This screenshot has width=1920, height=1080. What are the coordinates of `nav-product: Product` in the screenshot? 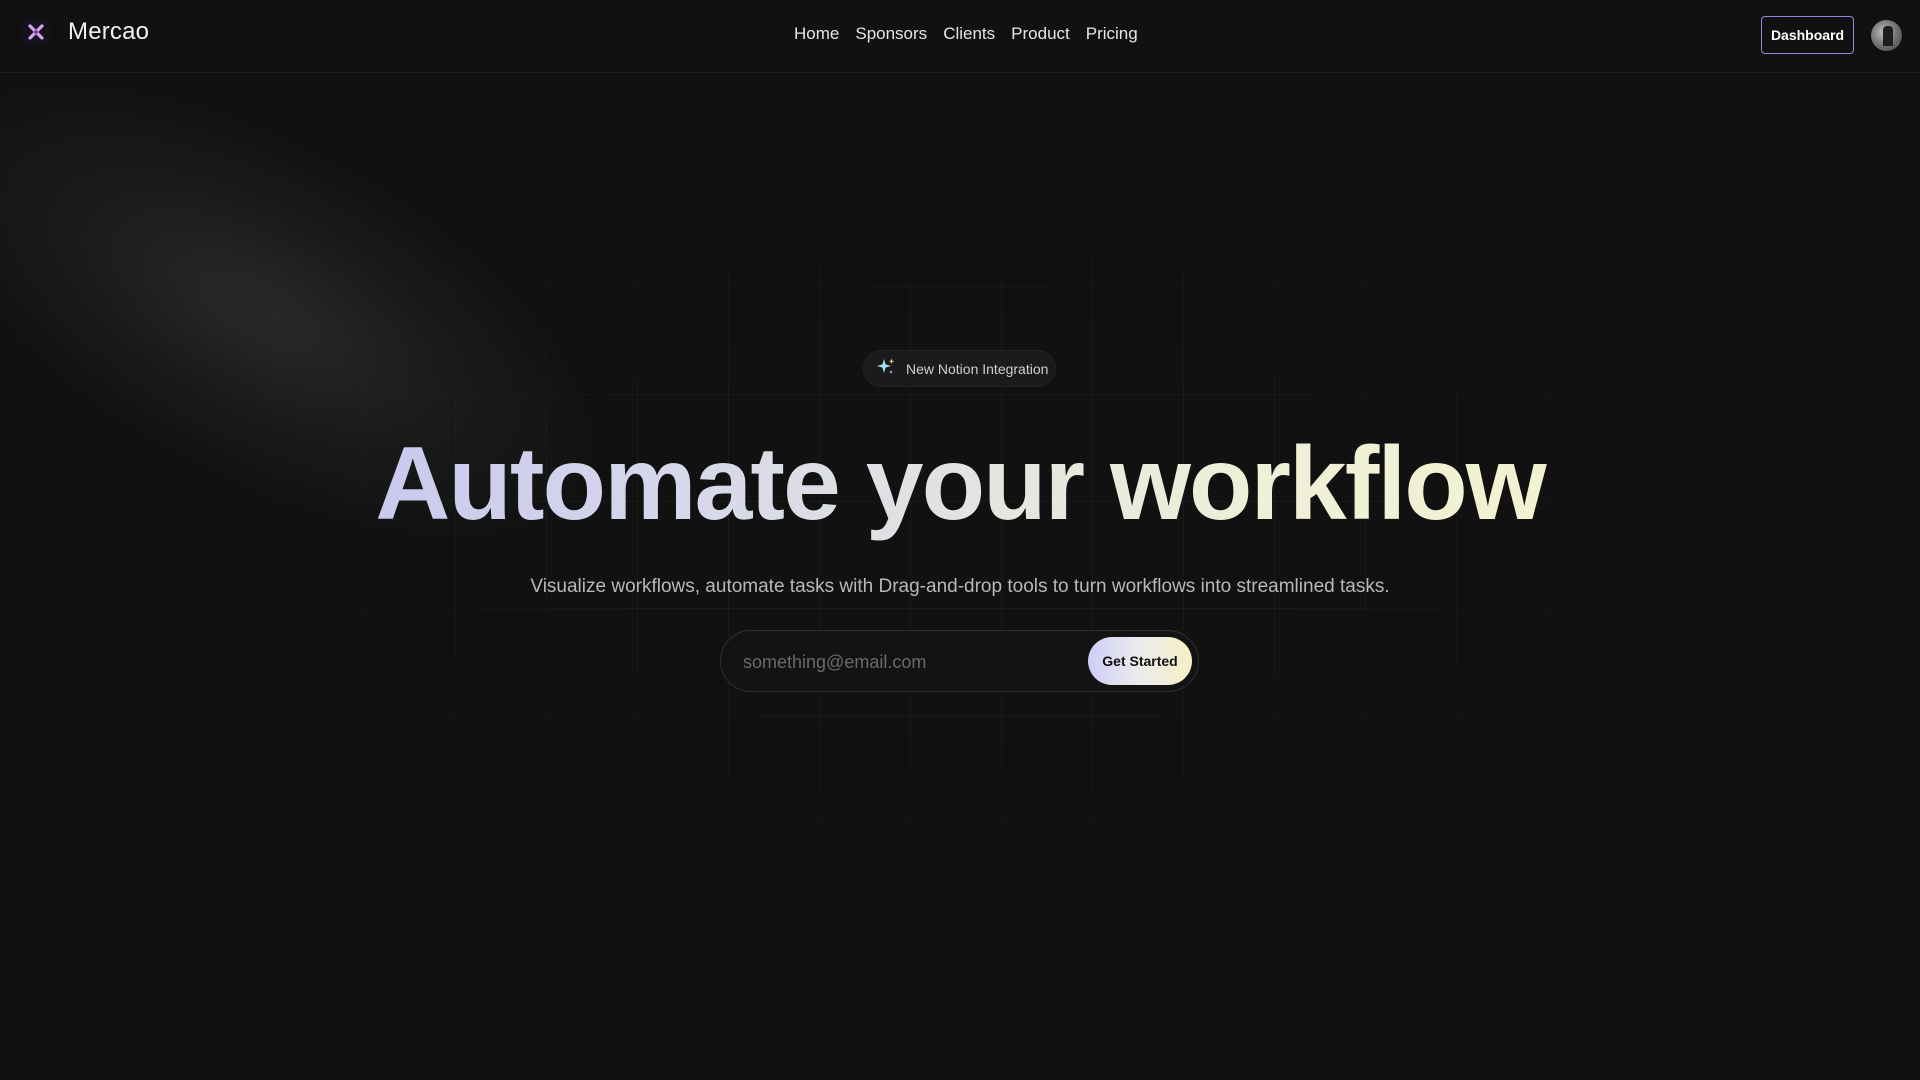 It's located at (1040, 34).